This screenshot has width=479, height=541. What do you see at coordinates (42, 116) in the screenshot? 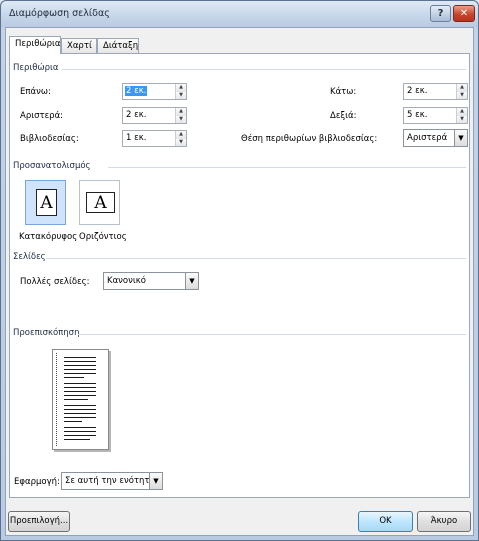
I see `left-margin-label: Αριστερά:` at bounding box center [42, 116].